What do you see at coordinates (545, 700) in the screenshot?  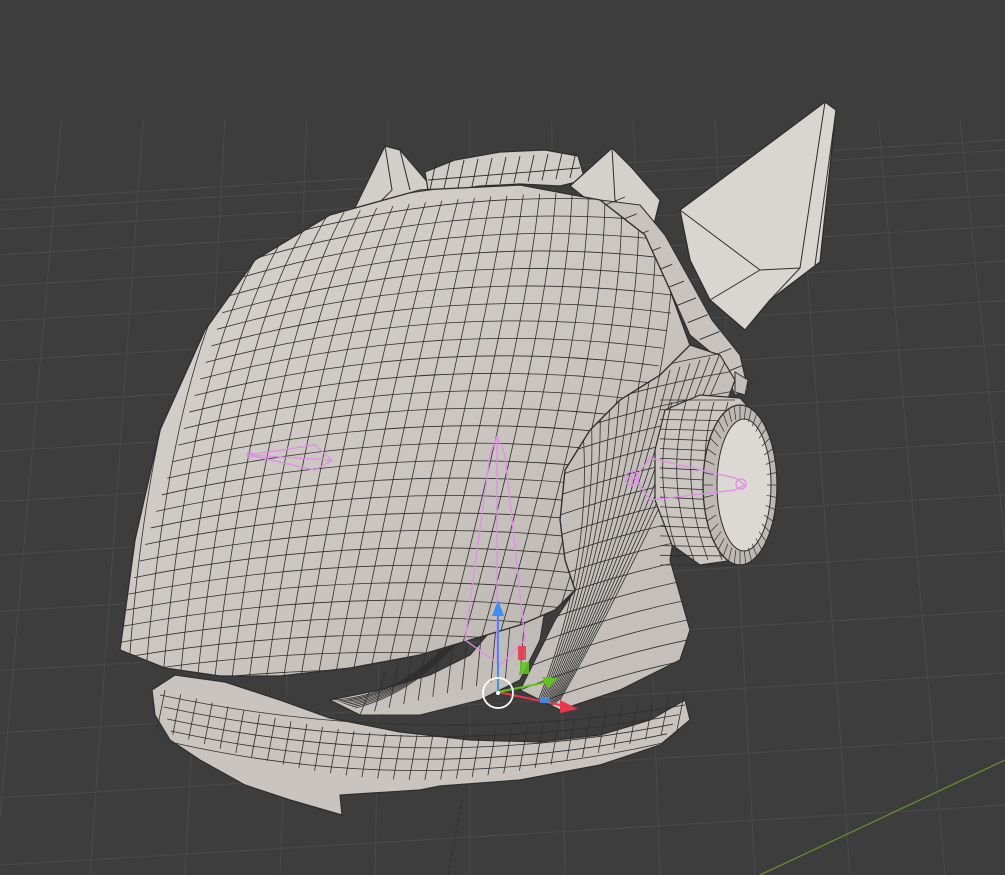 I see `gizmo-xy-plane` at bounding box center [545, 700].